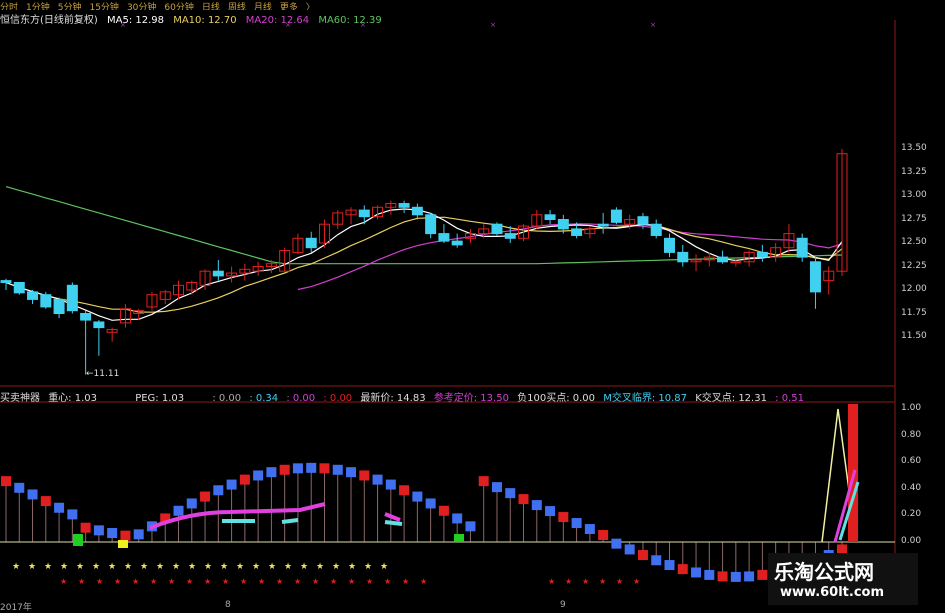 The width and height of the screenshot is (945, 613). What do you see at coordinates (424, 225) in the screenshot?
I see `ma60-line` at bounding box center [424, 225].